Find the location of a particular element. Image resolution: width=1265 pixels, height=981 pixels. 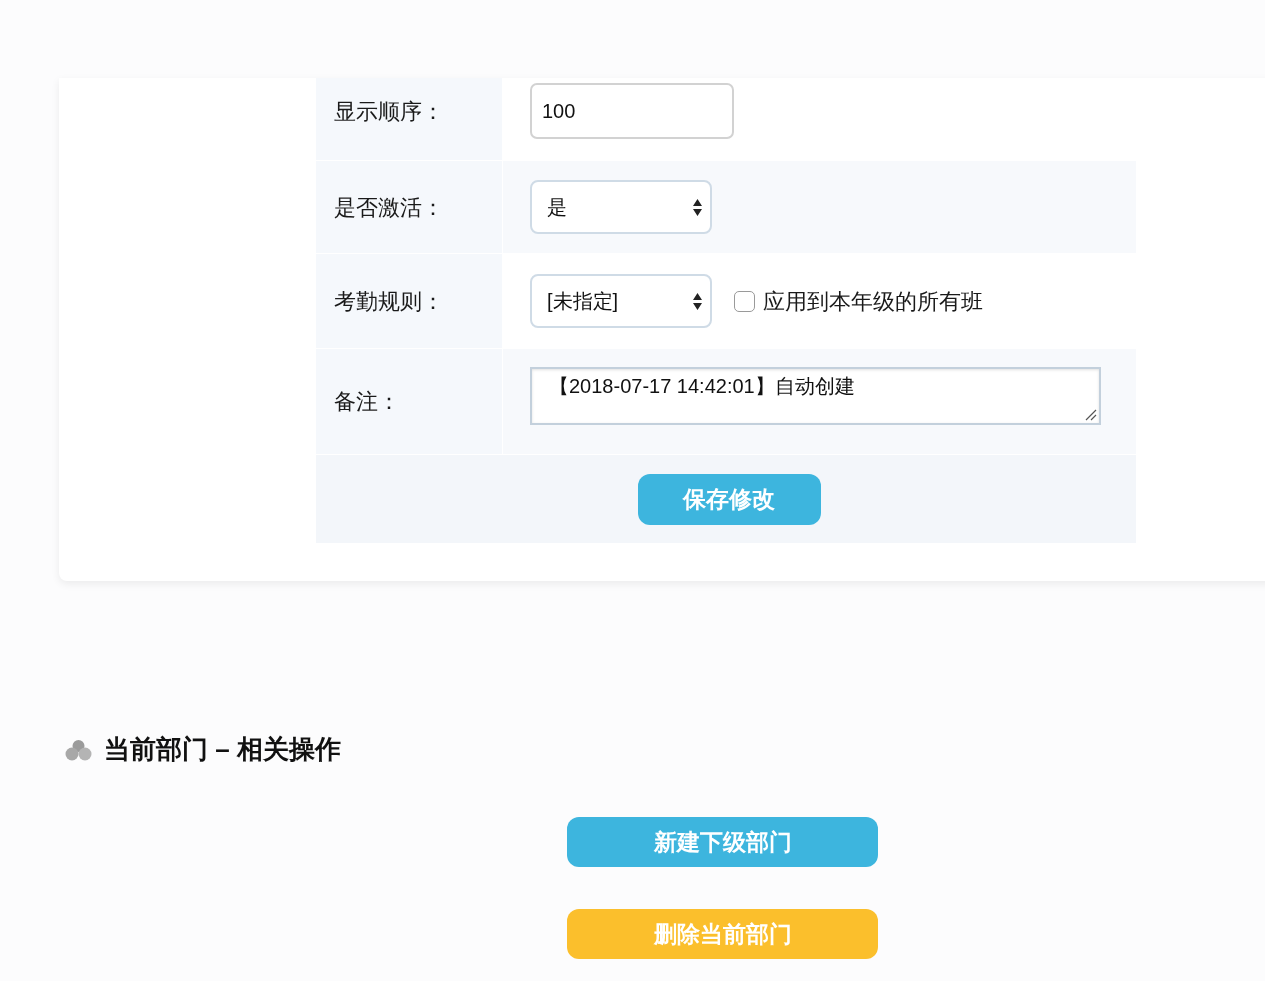

resize-handle-icon is located at coordinates (1091, 415).